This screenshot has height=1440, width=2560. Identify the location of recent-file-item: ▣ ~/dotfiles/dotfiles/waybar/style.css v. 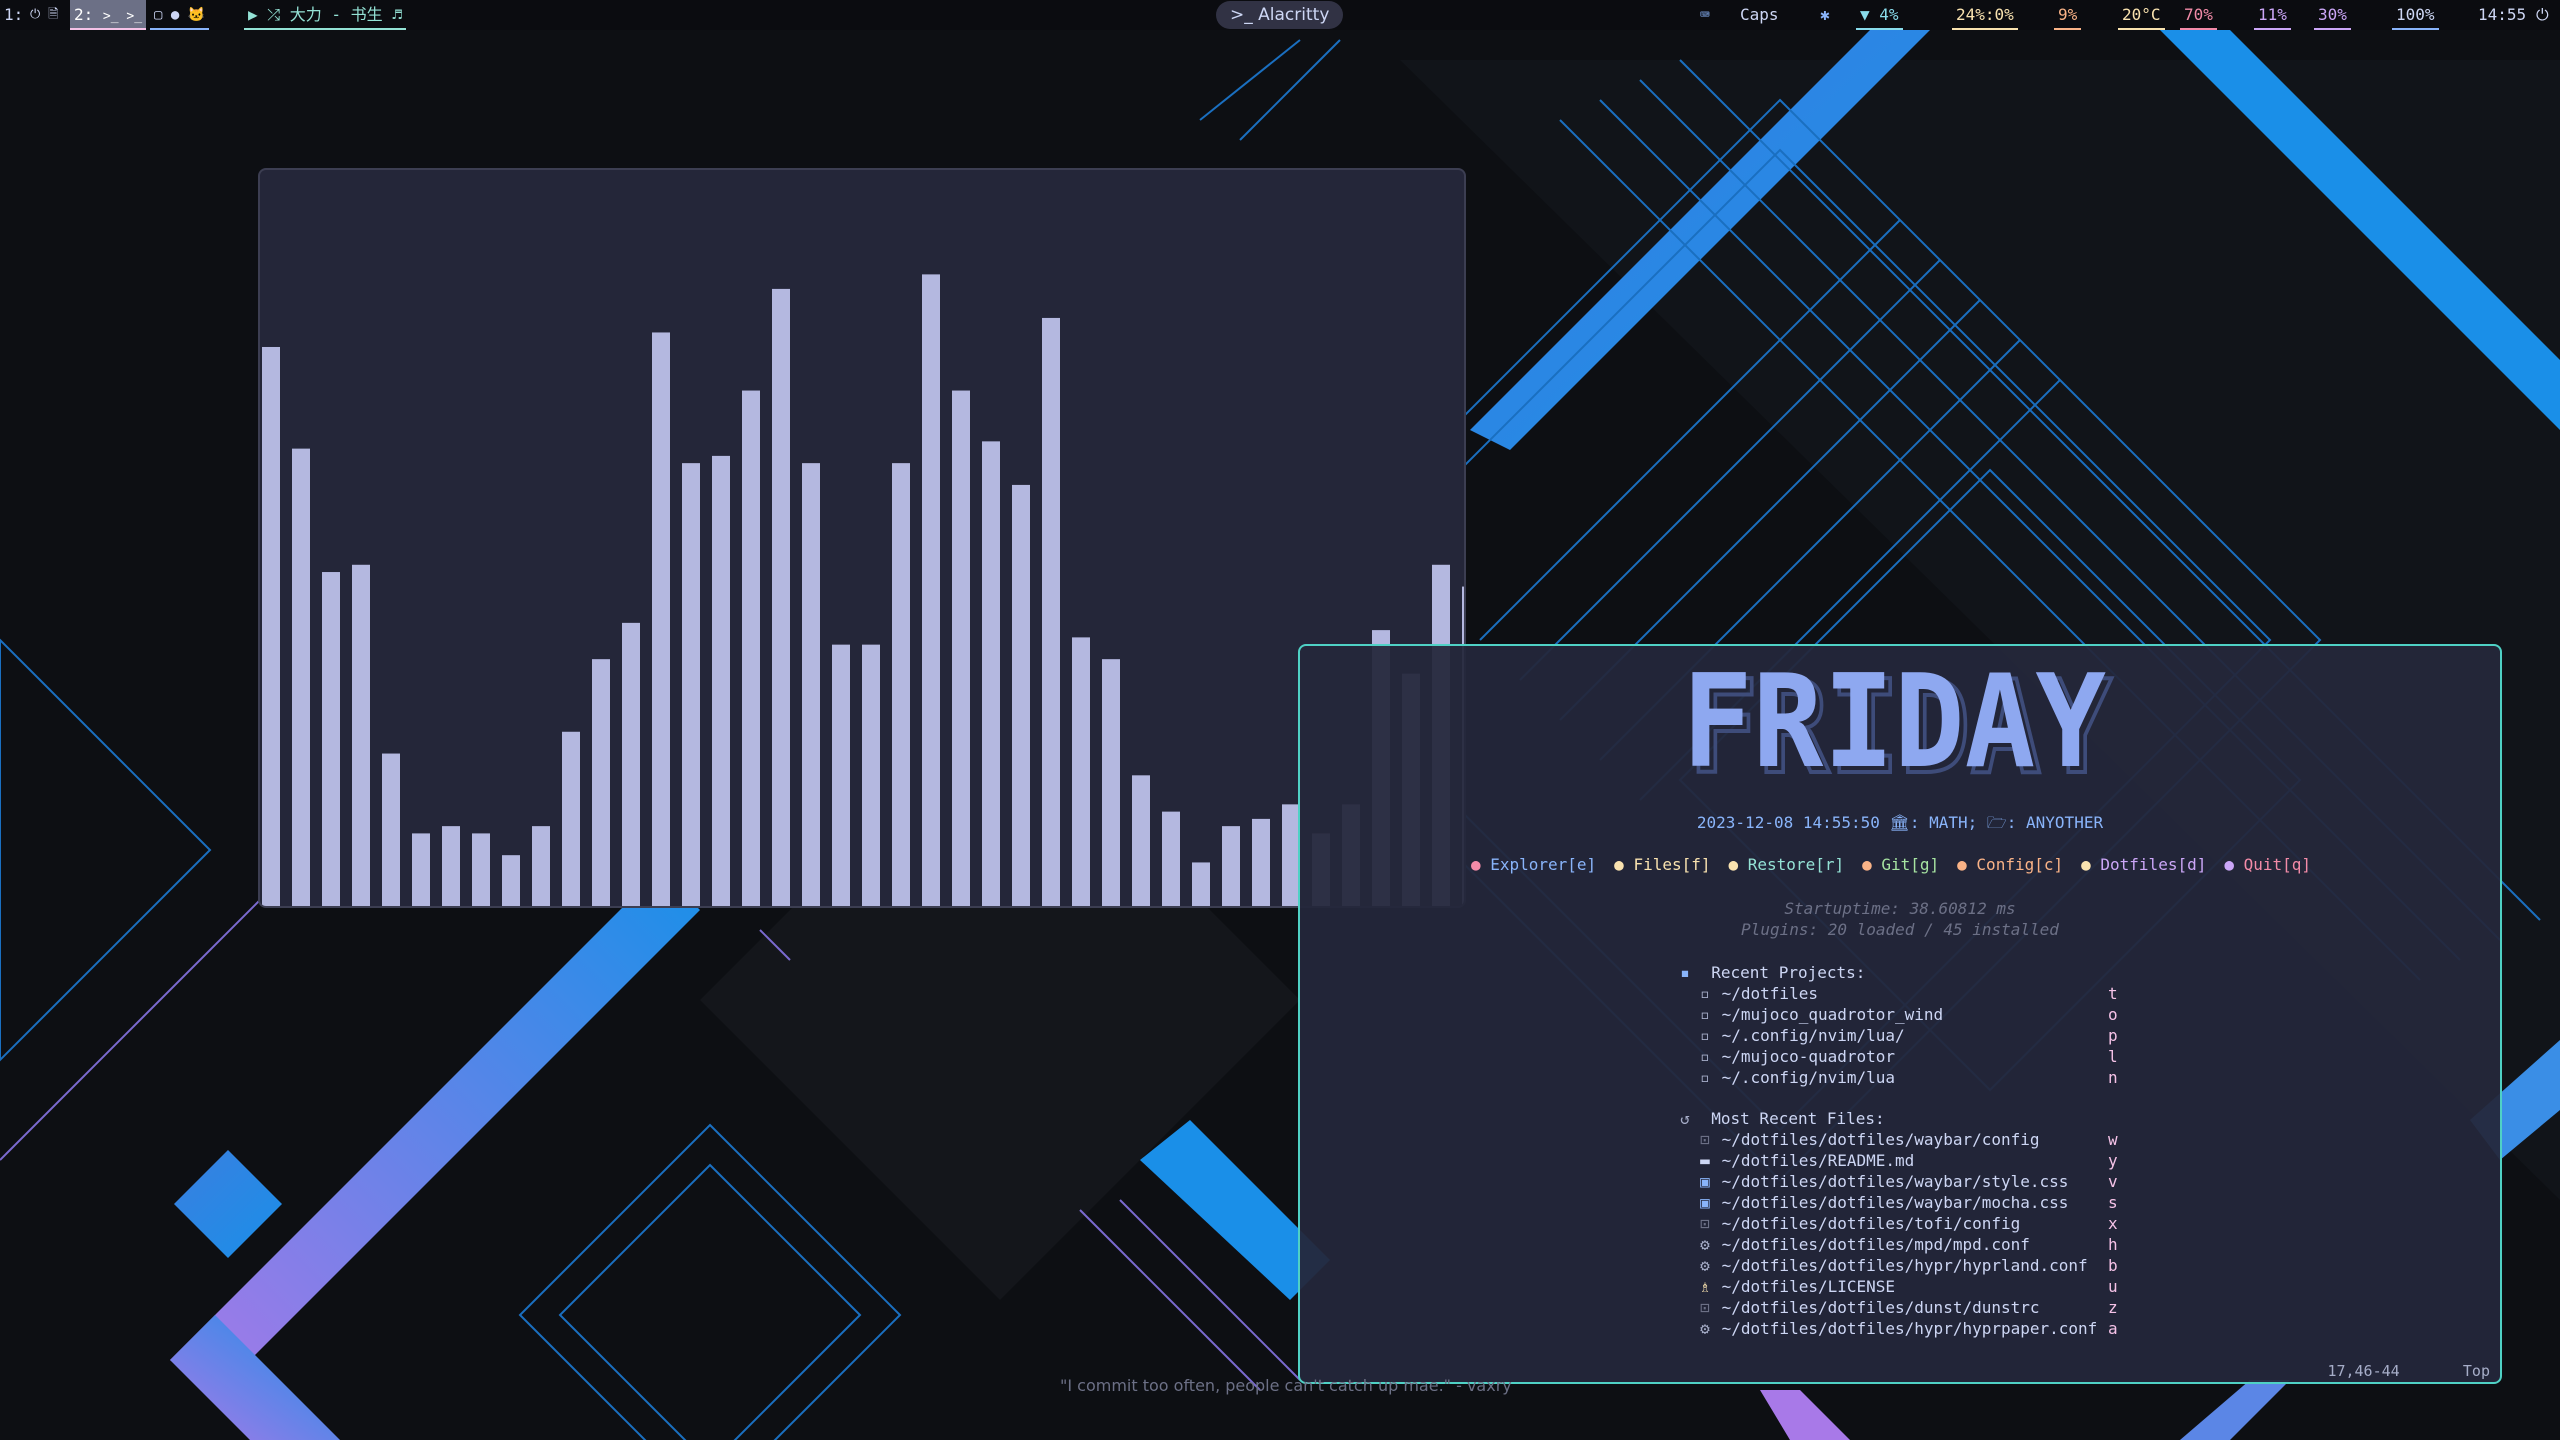
(1908, 1182).